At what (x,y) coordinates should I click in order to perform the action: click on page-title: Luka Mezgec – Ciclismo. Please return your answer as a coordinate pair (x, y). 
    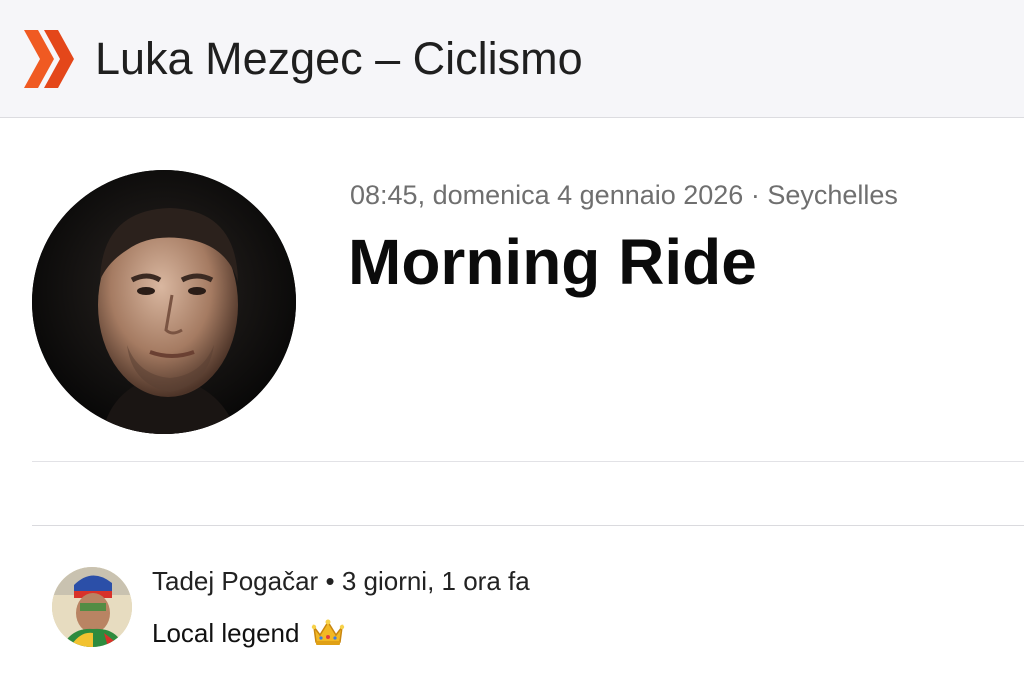
    Looking at the image, I should click on (339, 58).